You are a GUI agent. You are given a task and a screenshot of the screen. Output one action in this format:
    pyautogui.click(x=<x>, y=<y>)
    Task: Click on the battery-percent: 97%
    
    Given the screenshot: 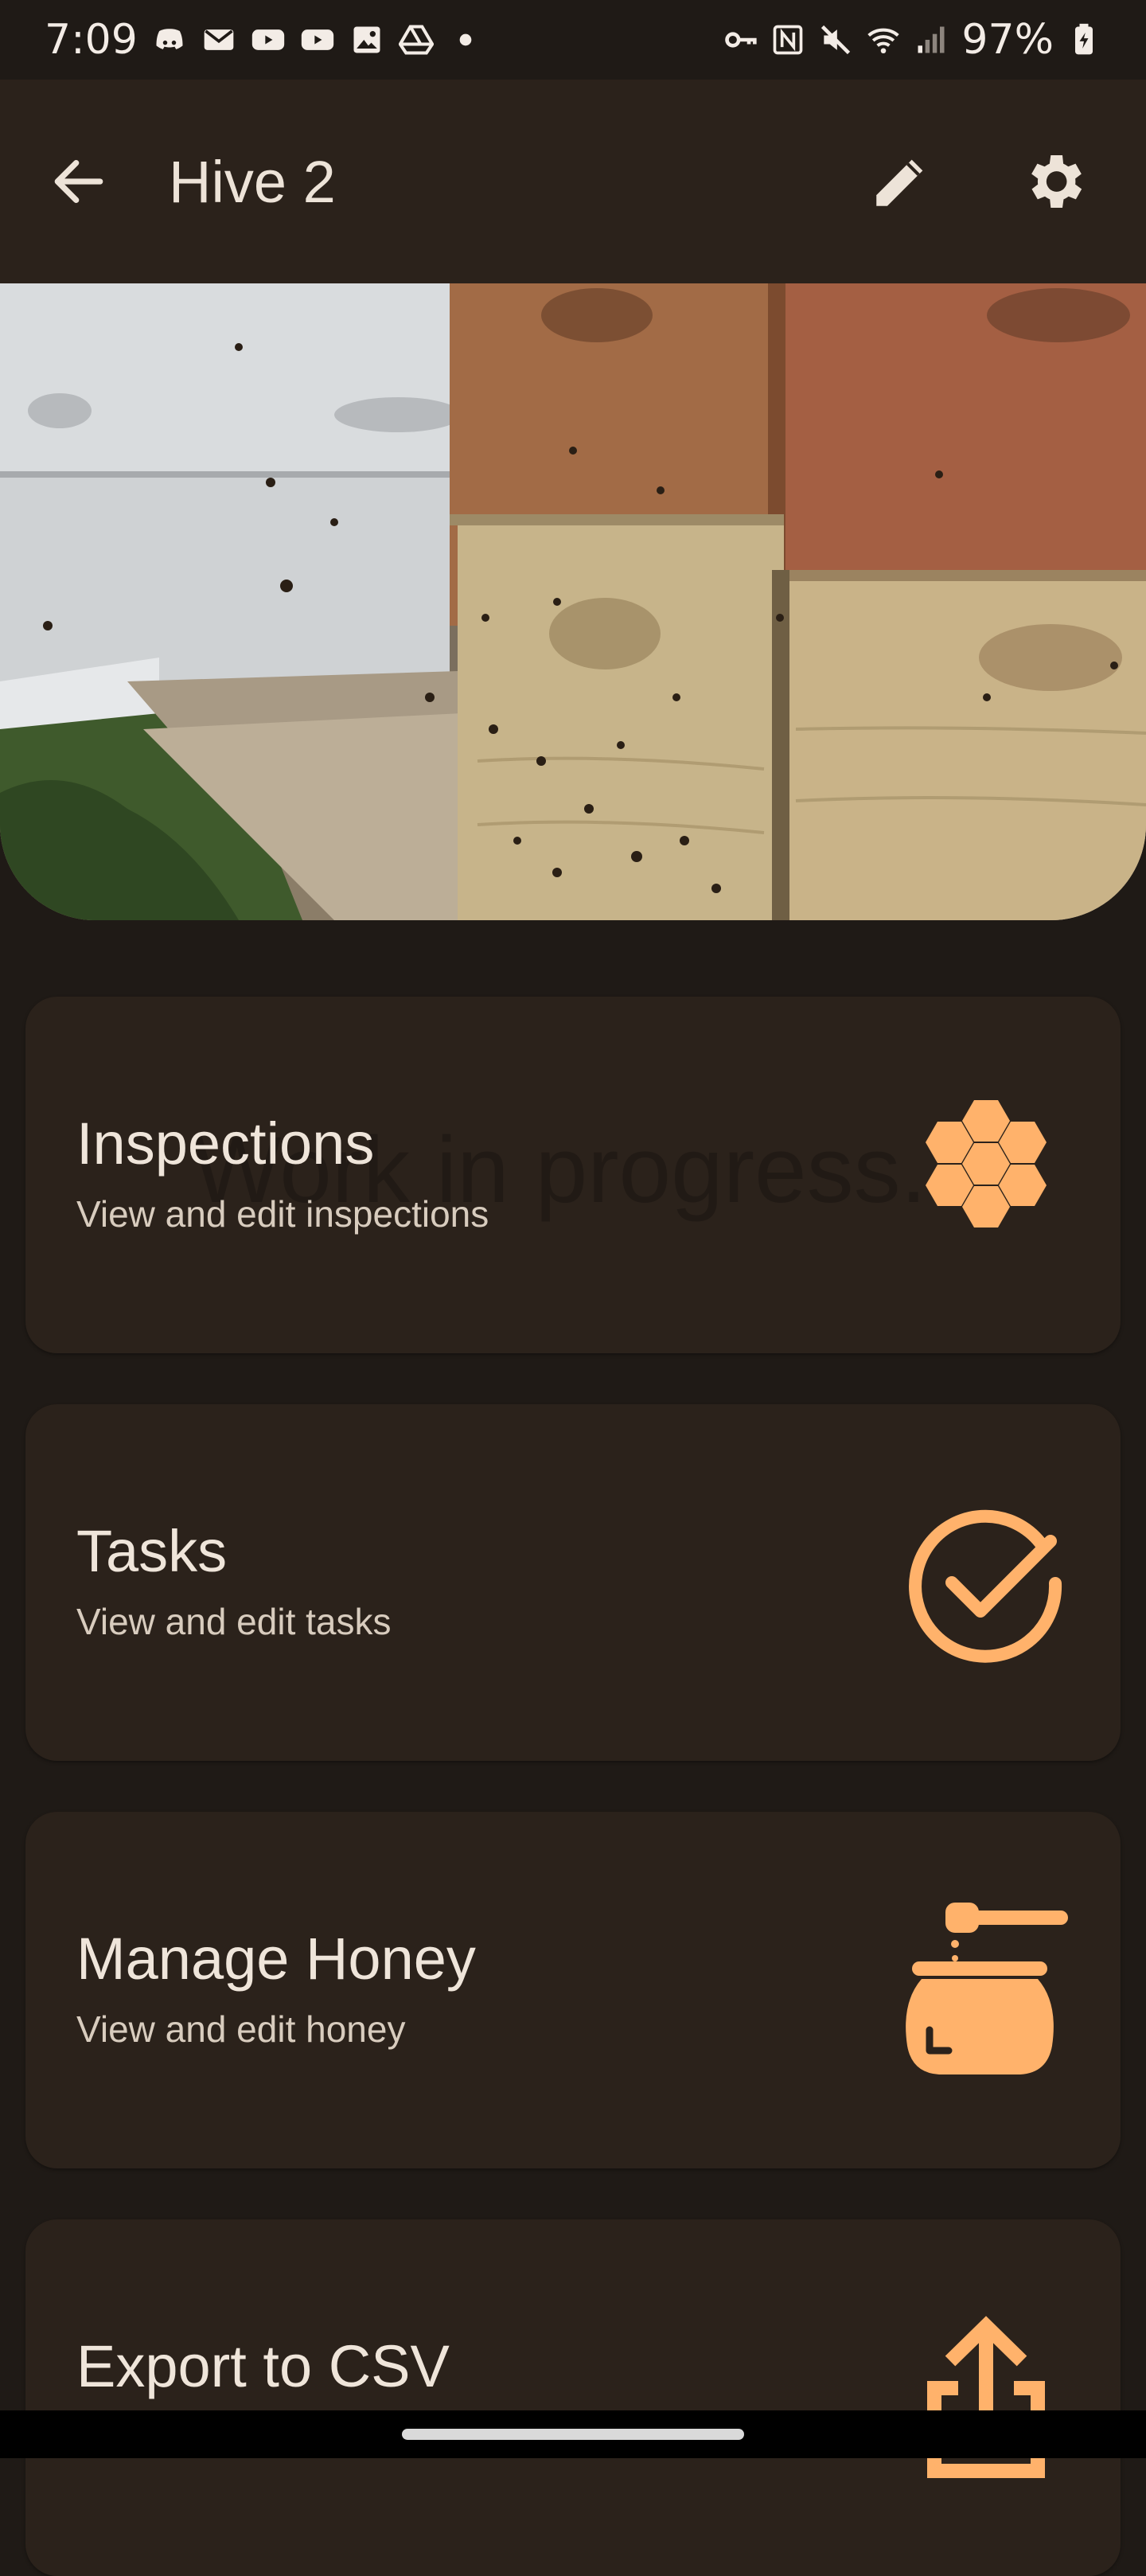 What is the action you would take?
    pyautogui.click(x=1007, y=40)
    